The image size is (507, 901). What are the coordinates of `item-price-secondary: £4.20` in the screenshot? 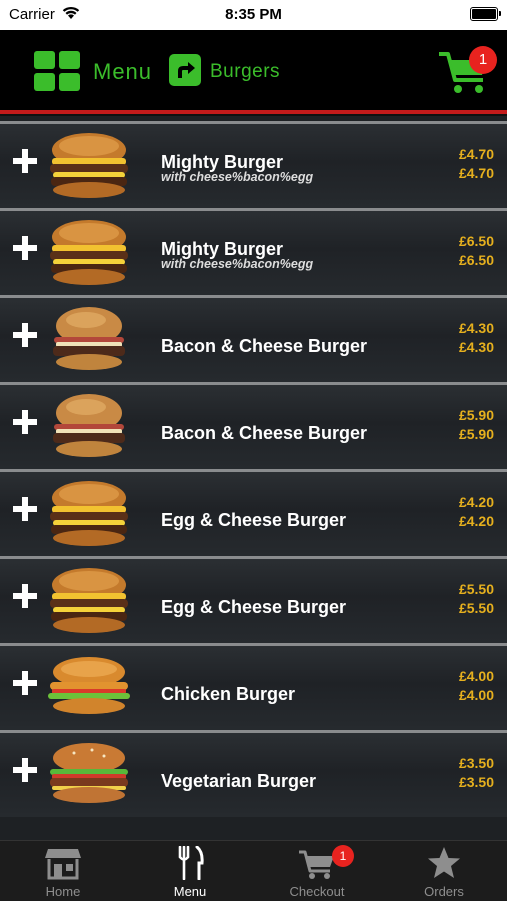 It's located at (476, 521).